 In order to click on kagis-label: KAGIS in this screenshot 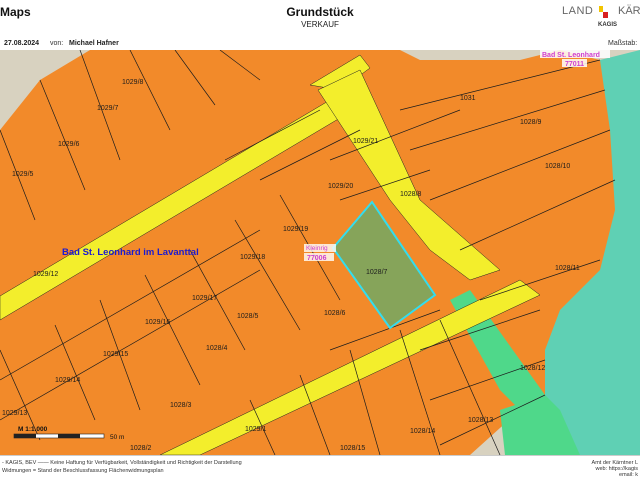, I will do `click(608, 25)`.